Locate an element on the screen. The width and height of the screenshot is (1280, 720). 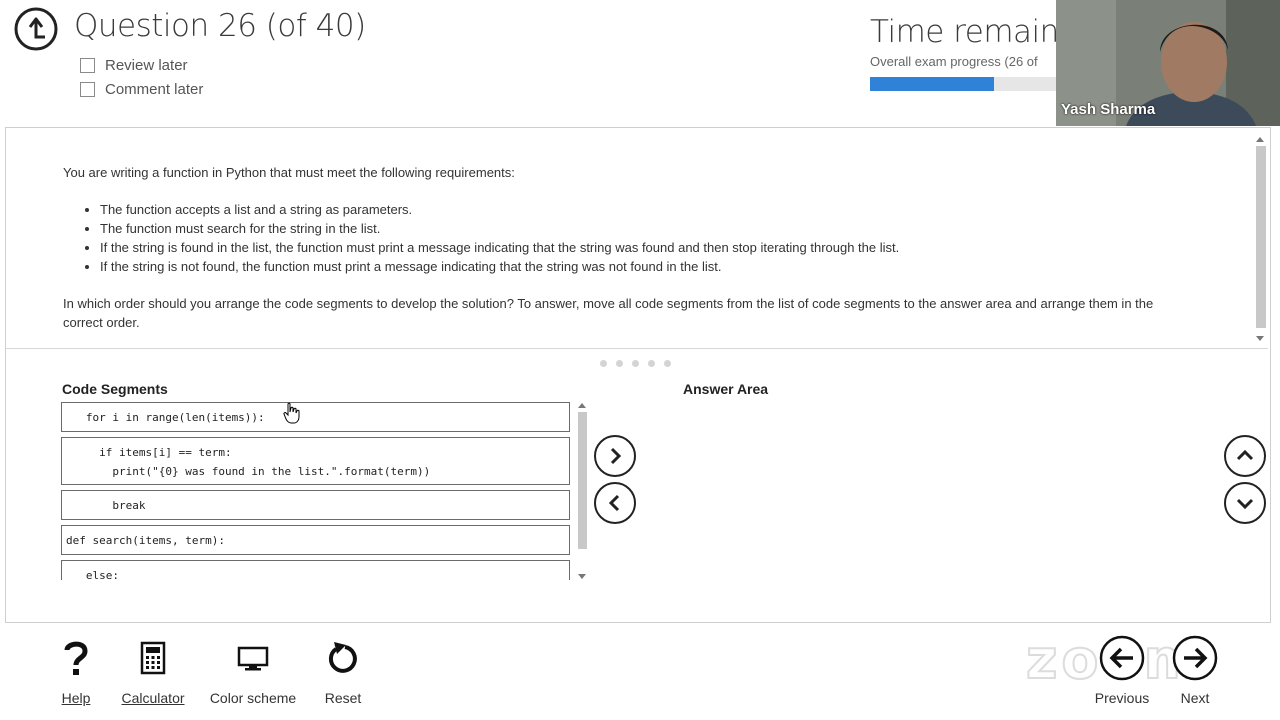
back-to-review-button is located at coordinates (36, 29).